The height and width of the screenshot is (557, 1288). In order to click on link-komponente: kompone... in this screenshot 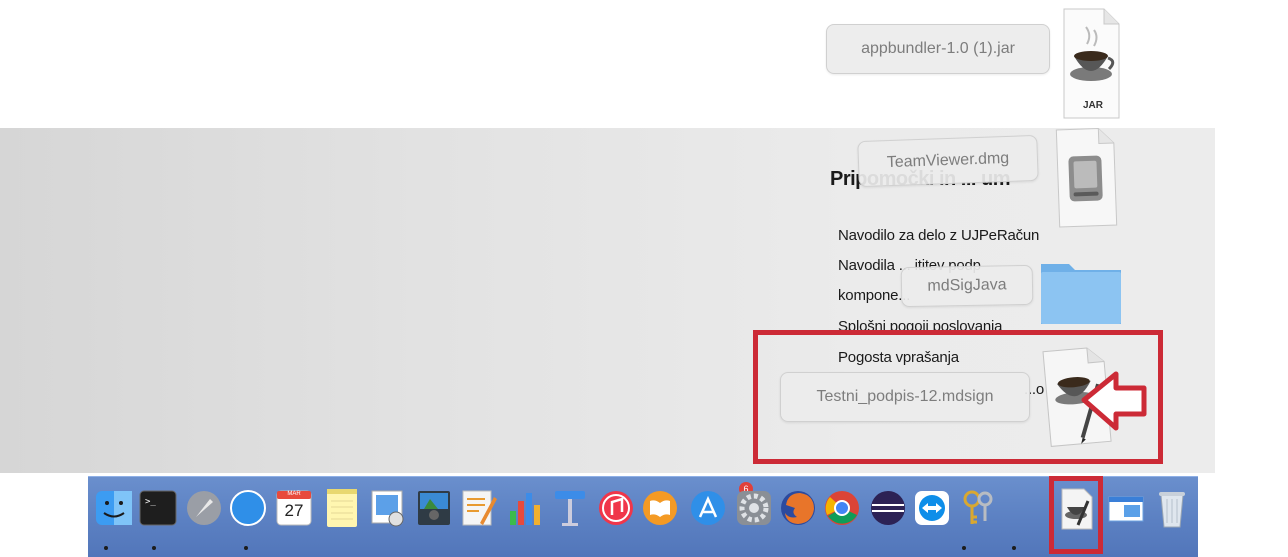, I will do `click(874, 295)`.